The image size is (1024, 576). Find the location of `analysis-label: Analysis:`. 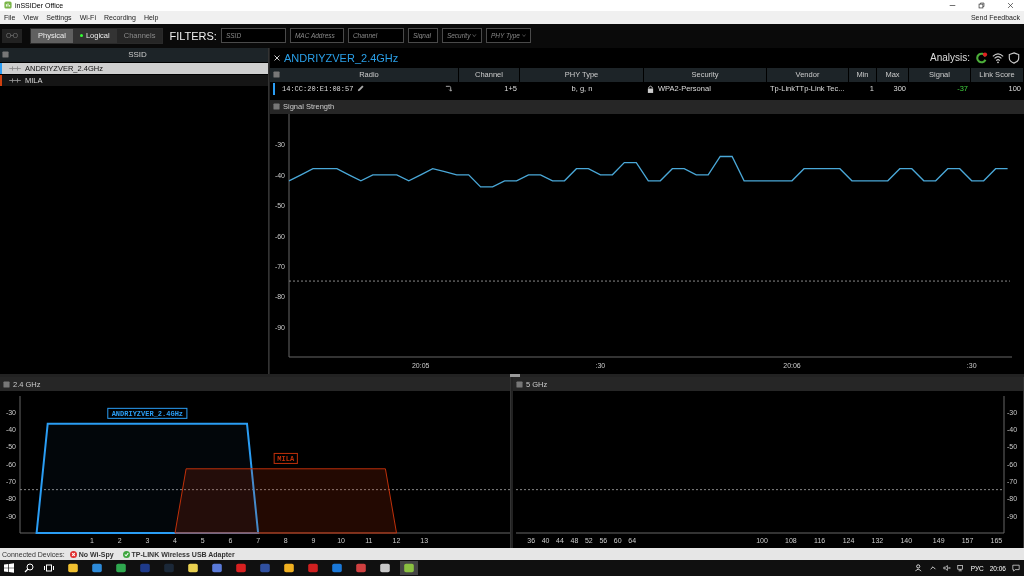

analysis-label: Analysis: is located at coordinates (950, 58).